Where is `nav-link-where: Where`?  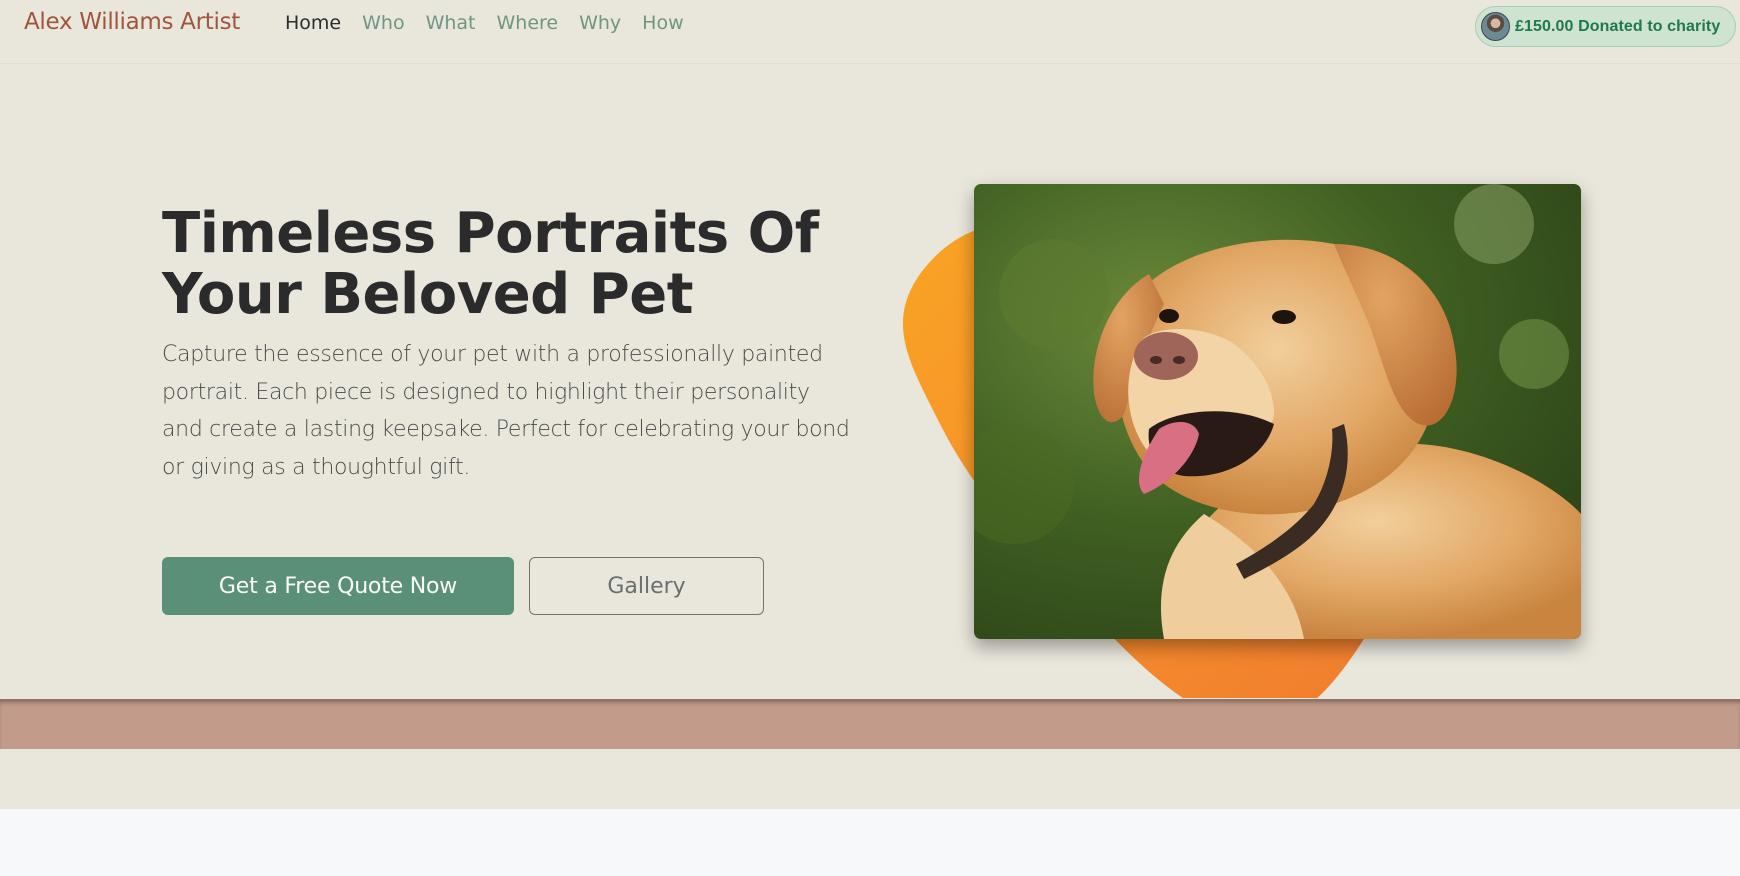 nav-link-where: Where is located at coordinates (527, 23).